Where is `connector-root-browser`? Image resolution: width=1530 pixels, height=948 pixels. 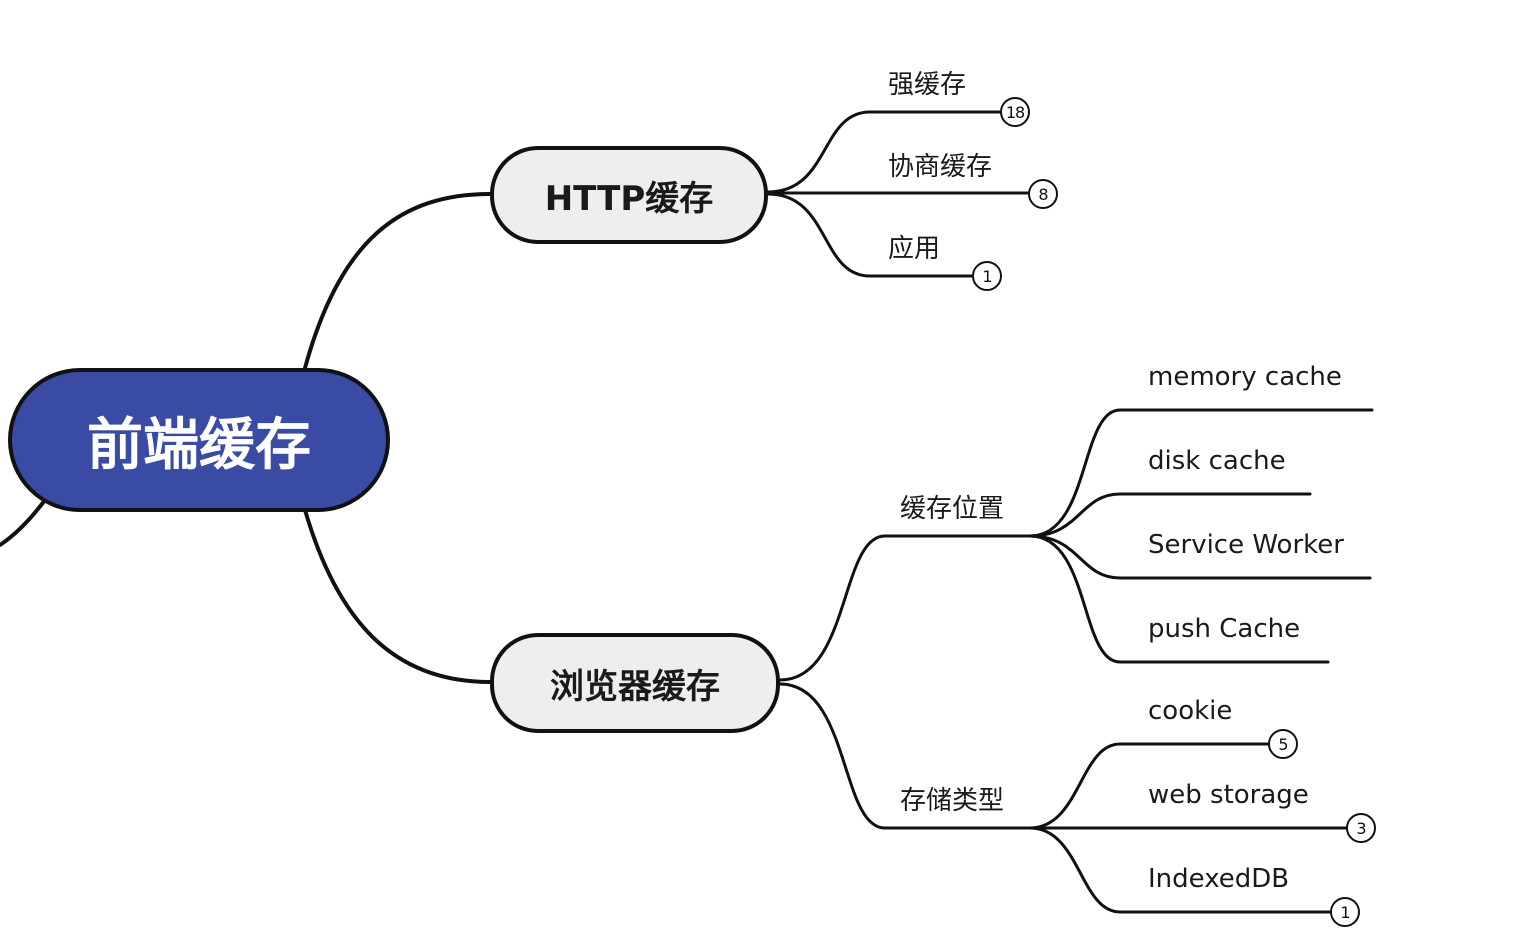
connector-root-browser is located at coordinates (397, 596).